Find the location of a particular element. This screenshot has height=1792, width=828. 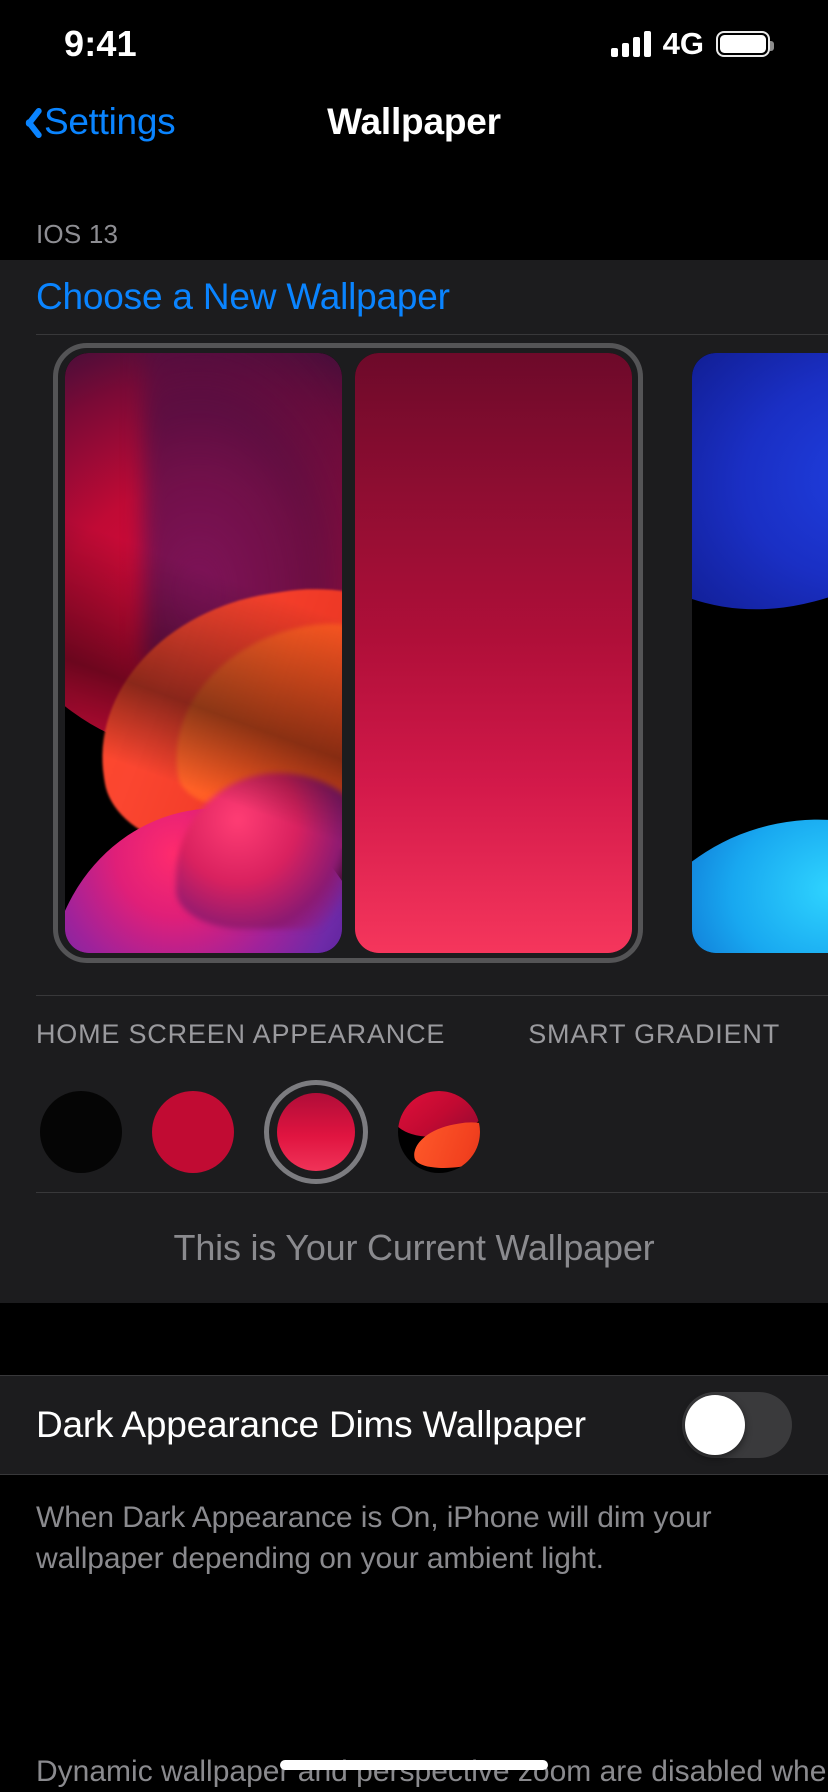

lock-screen-preview is located at coordinates (203, 653).